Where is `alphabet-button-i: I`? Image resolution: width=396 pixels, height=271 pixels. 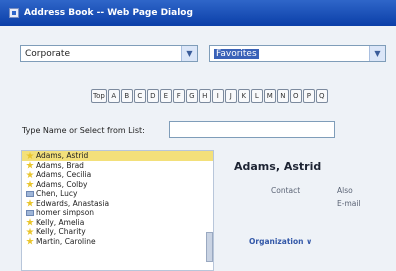
alphabet-button-i: I is located at coordinates (217, 96).